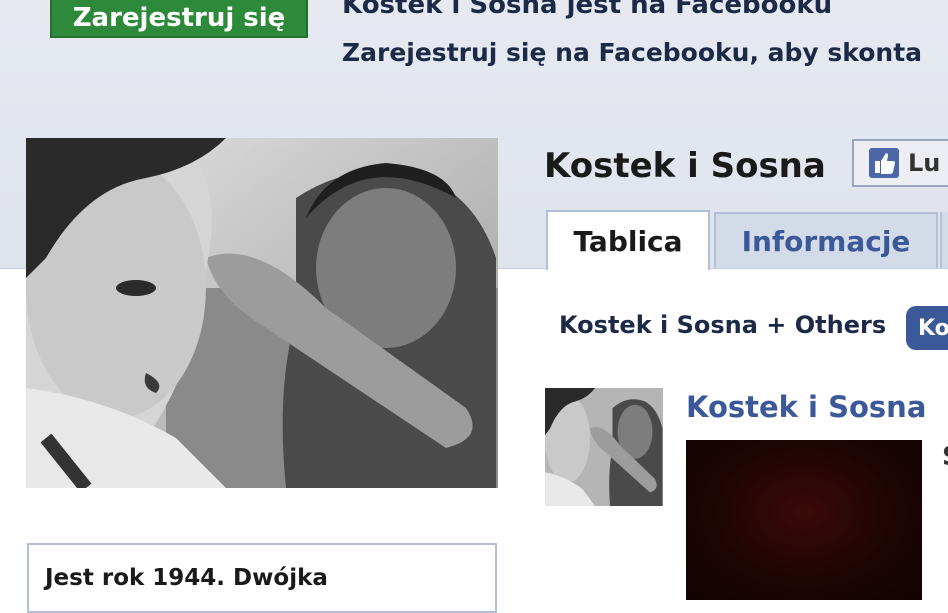 Image resolution: width=948 pixels, height=613 pixels. Describe the element at coordinates (179, 19) in the screenshot. I see `signup-button: Zarejestruj się` at that location.